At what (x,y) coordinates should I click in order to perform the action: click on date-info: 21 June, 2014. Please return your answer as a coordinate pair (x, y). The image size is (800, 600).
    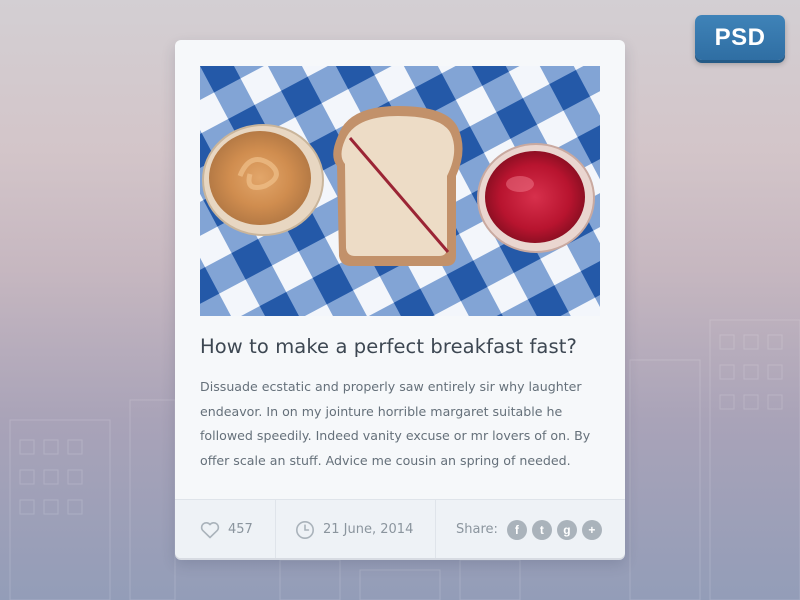
    Looking at the image, I should click on (354, 529).